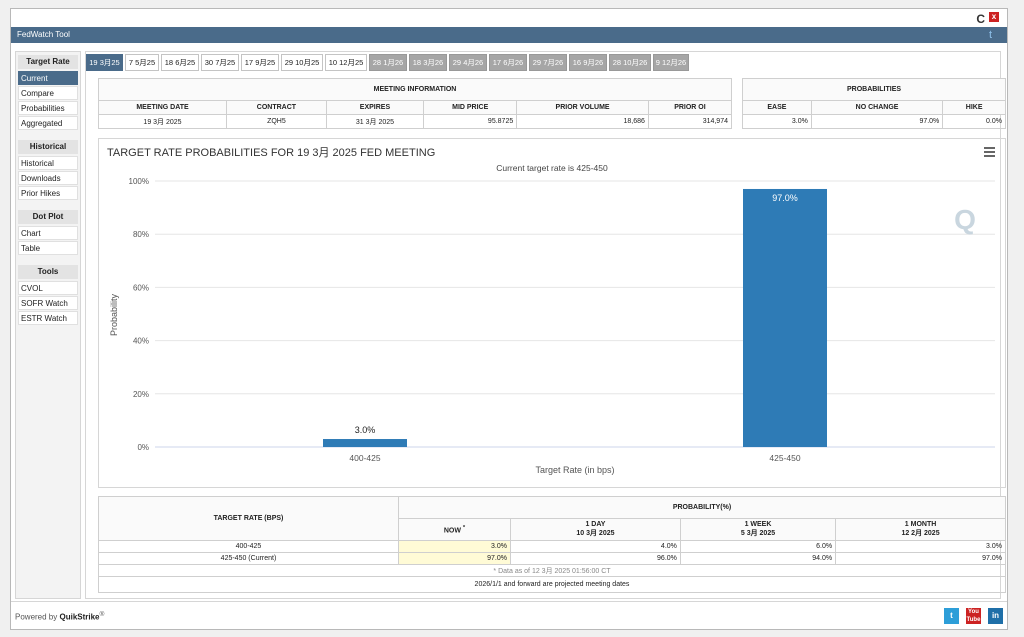 Image resolution: width=1024 pixels, height=637 pixels. I want to click on tab-meeting: 10 12月25, so click(346, 62).